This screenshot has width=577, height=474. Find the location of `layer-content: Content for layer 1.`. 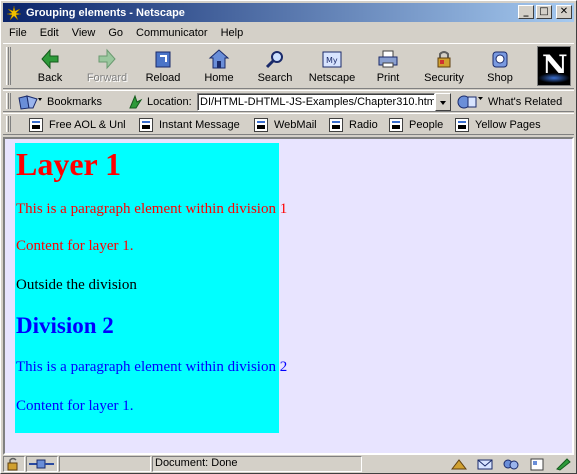

layer-content: Content for layer 1. is located at coordinates (75, 246).